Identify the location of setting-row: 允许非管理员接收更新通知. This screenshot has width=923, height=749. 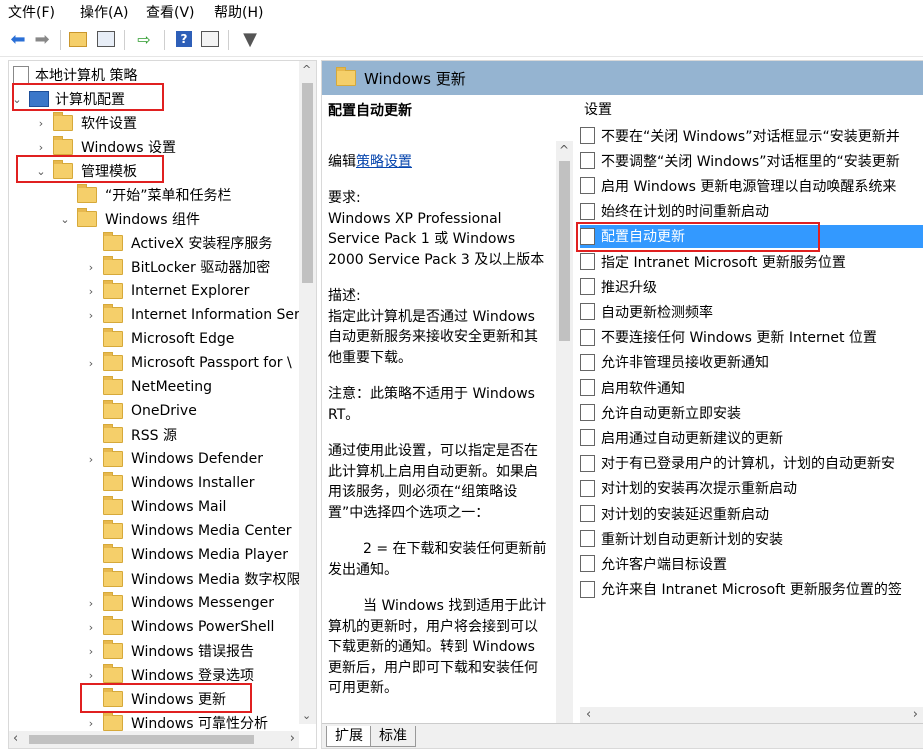
(751, 362).